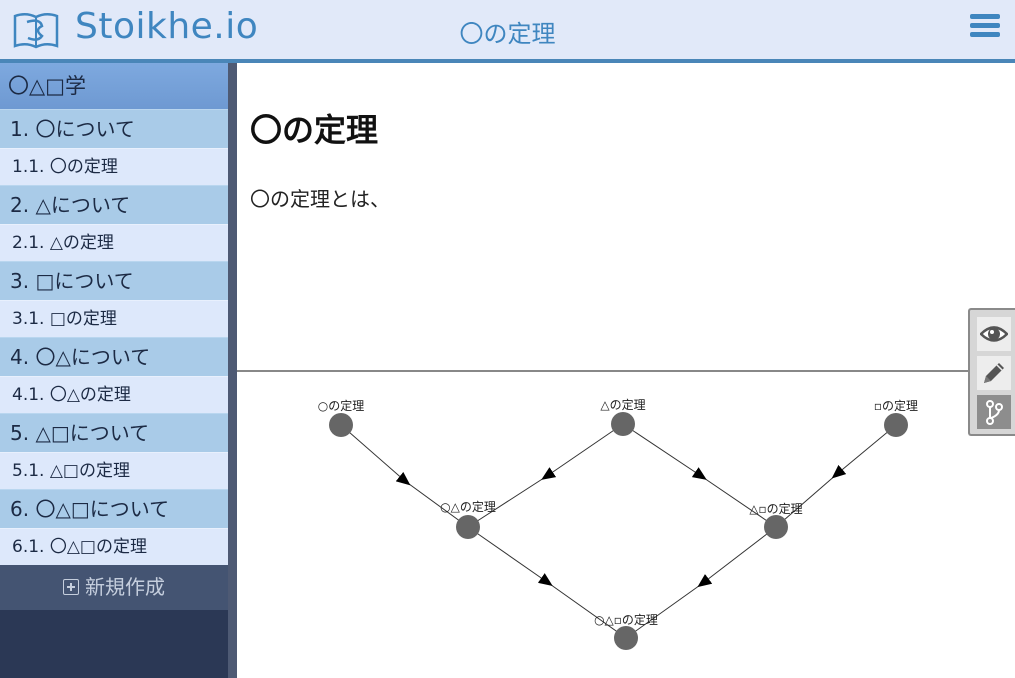 The width and height of the screenshot is (1015, 678). I want to click on view-tool-panel, so click(991, 372).